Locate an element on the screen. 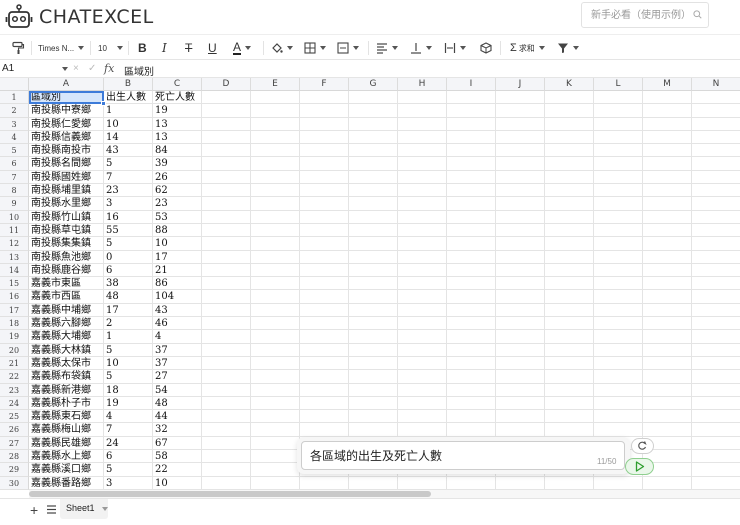 This screenshot has height=525, width=740. grid-cell: 南投縣鹿谷鄉 is located at coordinates (66, 270).